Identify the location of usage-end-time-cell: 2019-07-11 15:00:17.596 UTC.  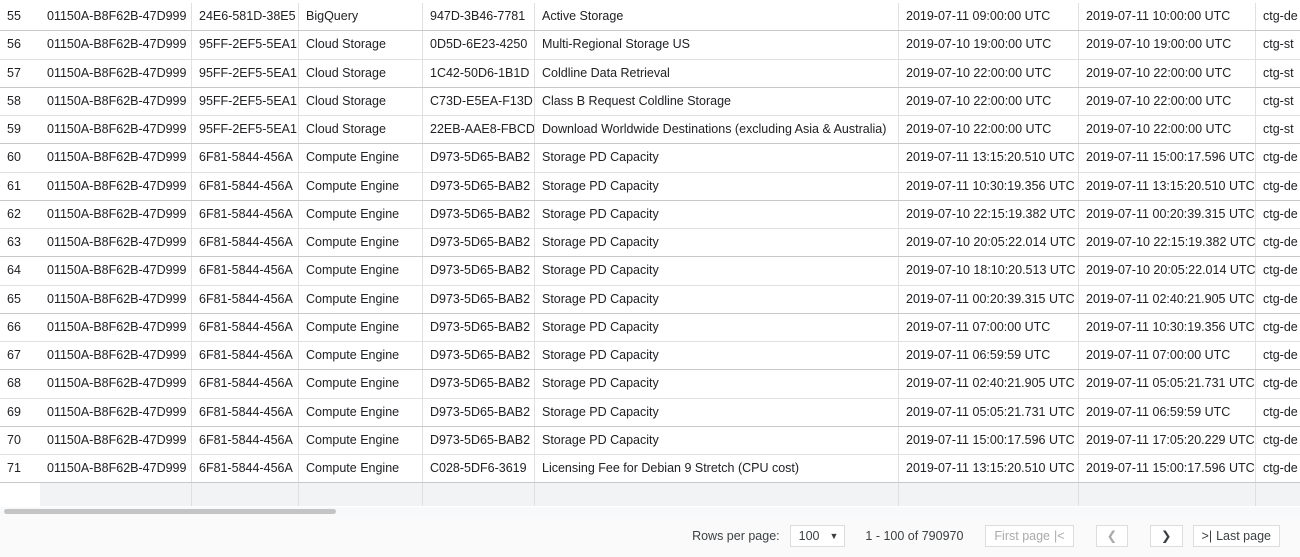
(1167, 158).